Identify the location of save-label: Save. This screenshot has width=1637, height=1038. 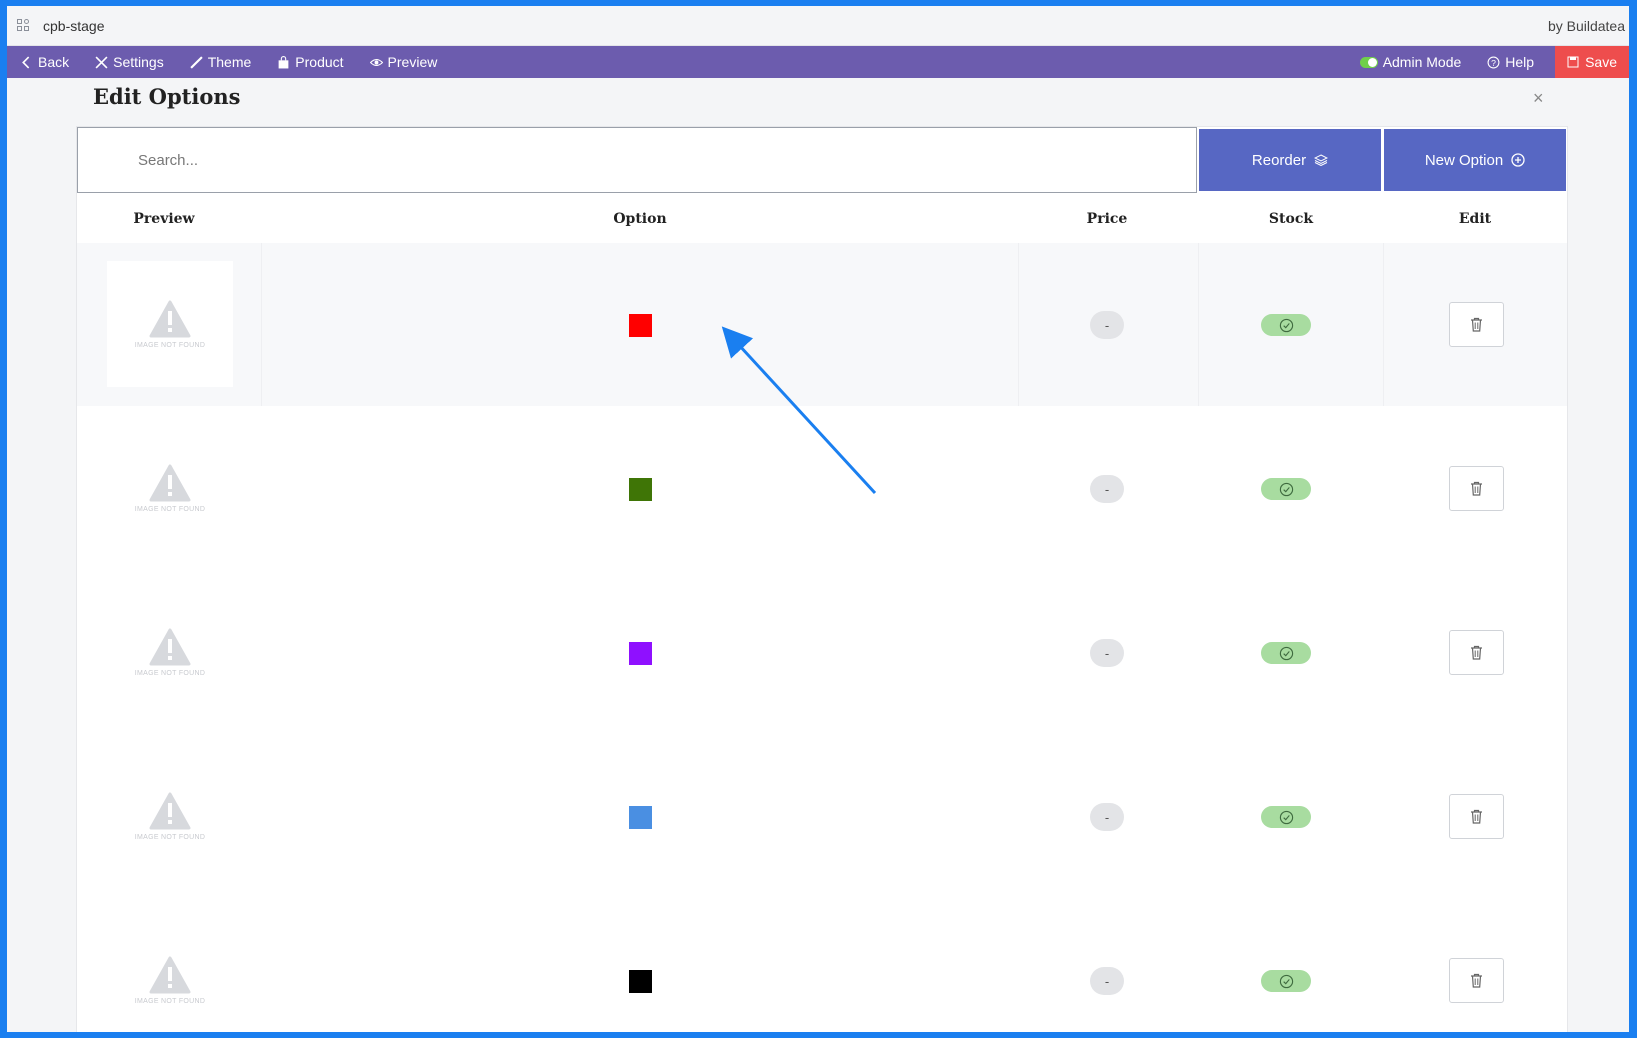
(1601, 62).